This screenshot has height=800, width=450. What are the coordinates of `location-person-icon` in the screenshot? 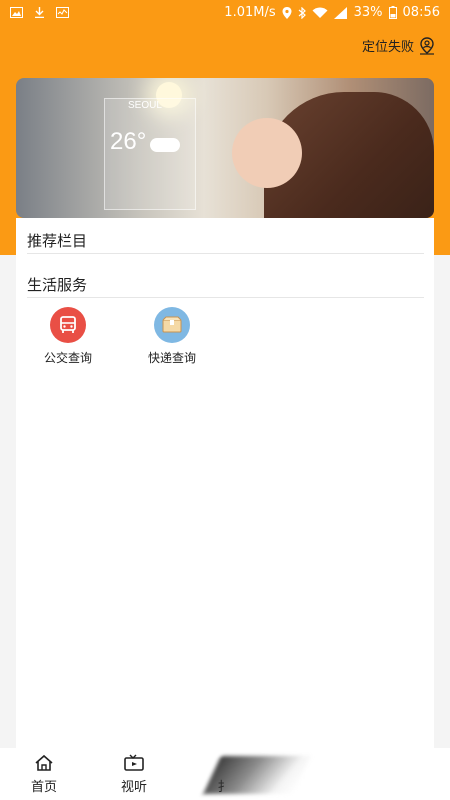 It's located at (427, 45).